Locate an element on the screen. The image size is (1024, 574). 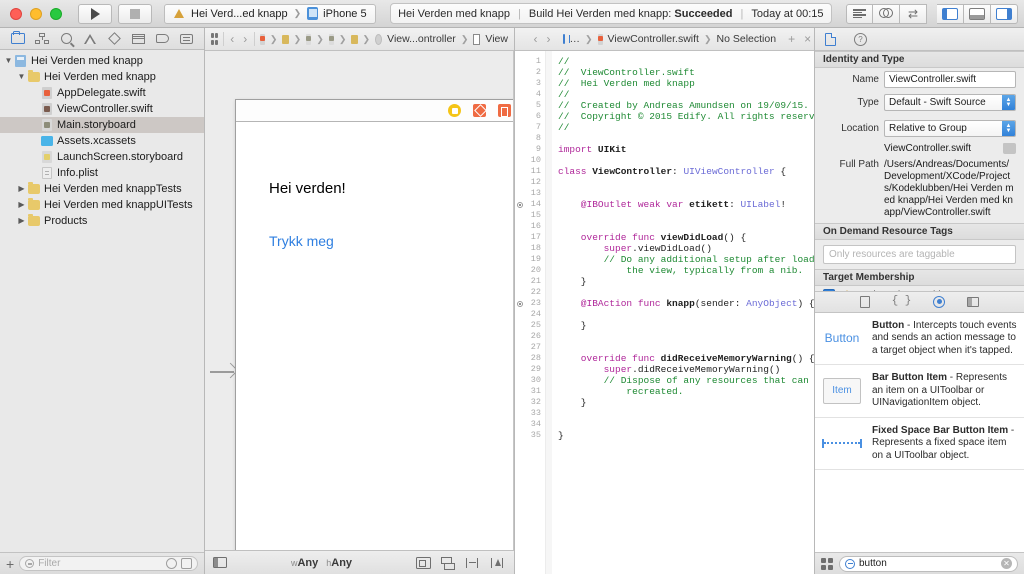
minimize-button is located at coordinates (36, 13).